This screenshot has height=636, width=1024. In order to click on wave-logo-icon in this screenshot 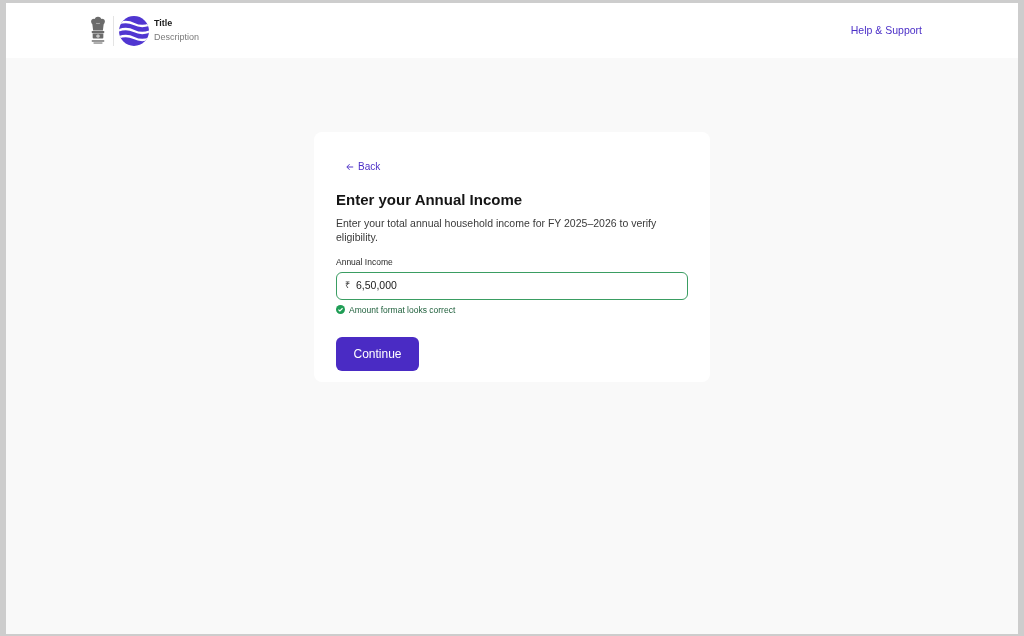, I will do `click(134, 30)`.